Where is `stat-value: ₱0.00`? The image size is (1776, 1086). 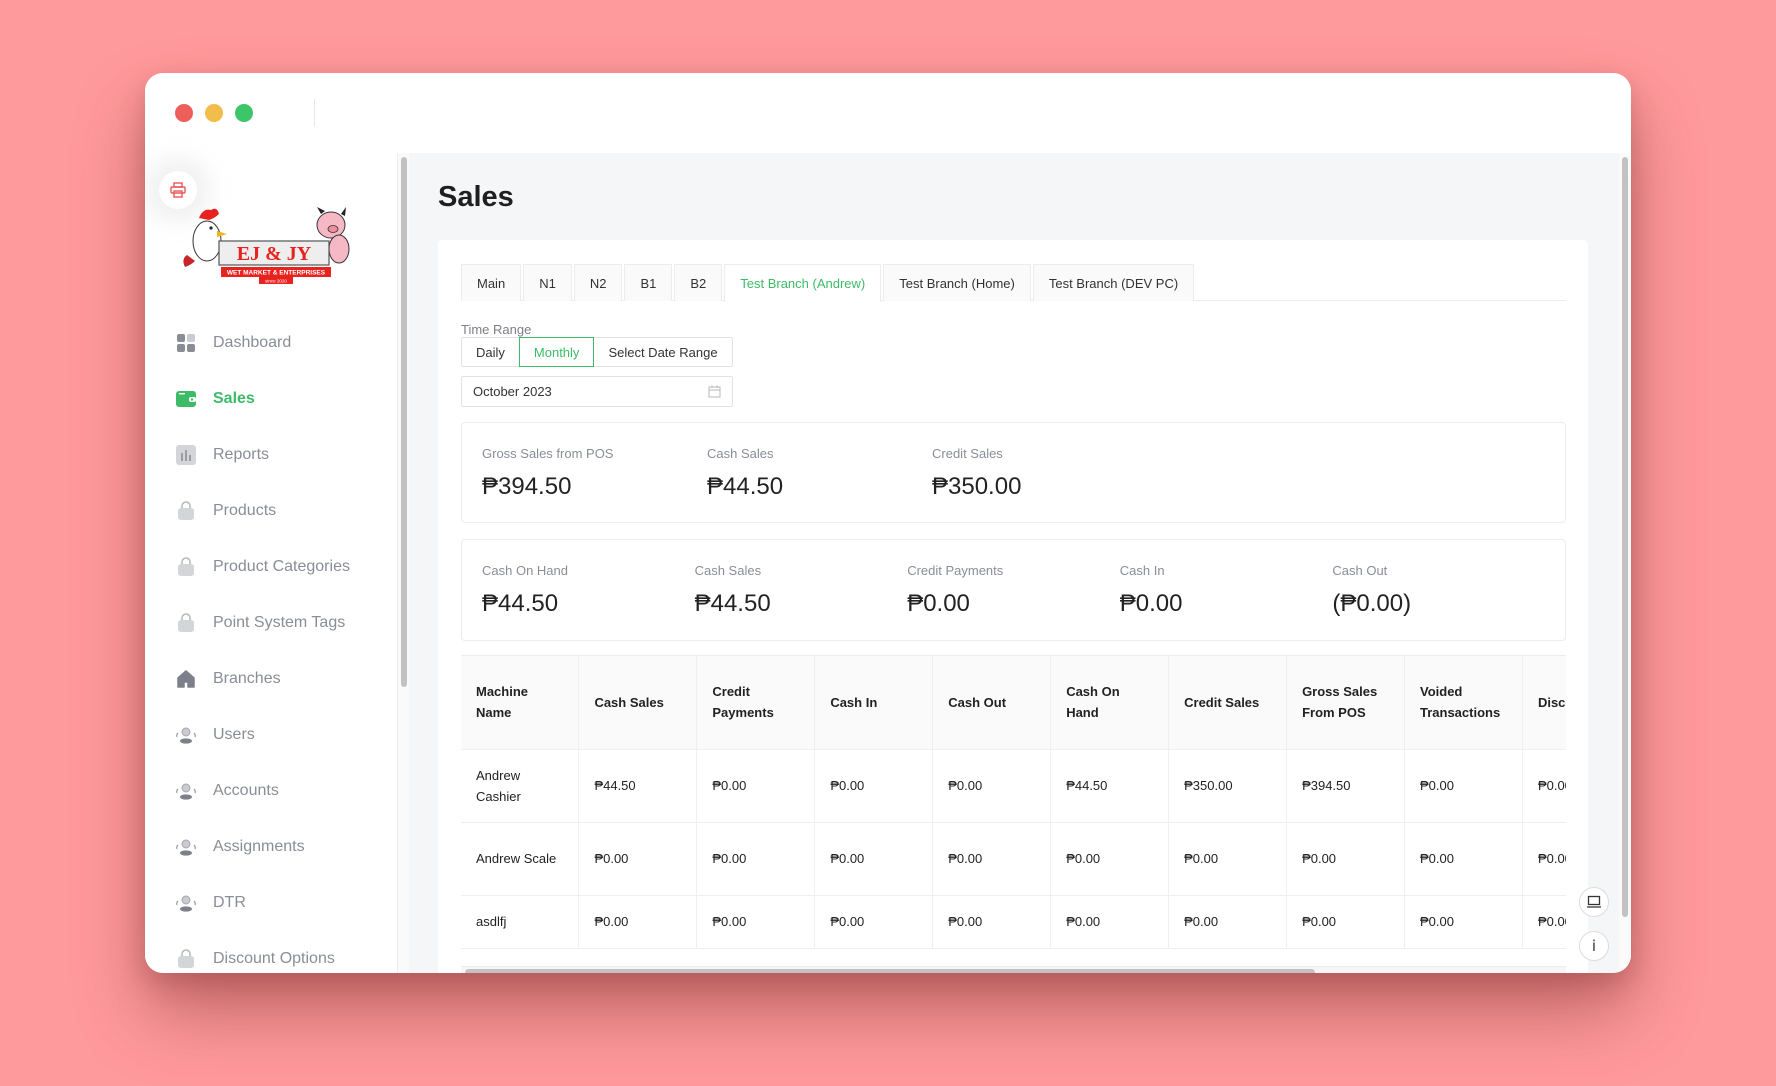
stat-value: ₱0.00 is located at coordinates (938, 603).